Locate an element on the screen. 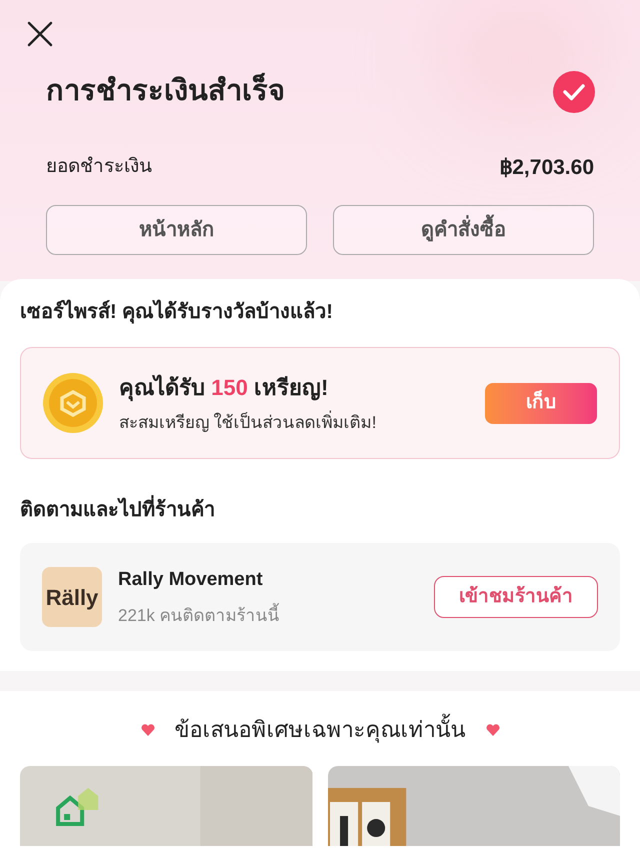 Image resolution: width=640 pixels, height=853 pixels. nav-button: ดูคำสั่งซื้อ is located at coordinates (463, 230).